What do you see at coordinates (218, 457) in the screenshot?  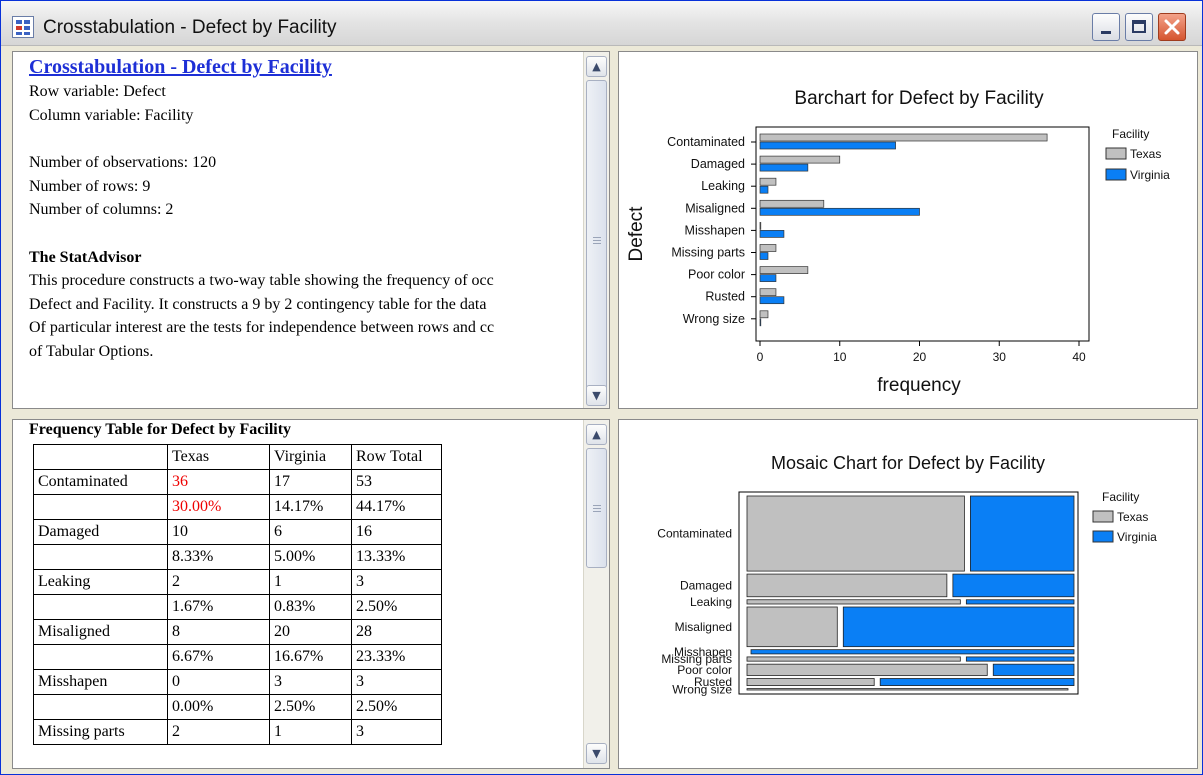 I see `table-header-cell: Texas` at bounding box center [218, 457].